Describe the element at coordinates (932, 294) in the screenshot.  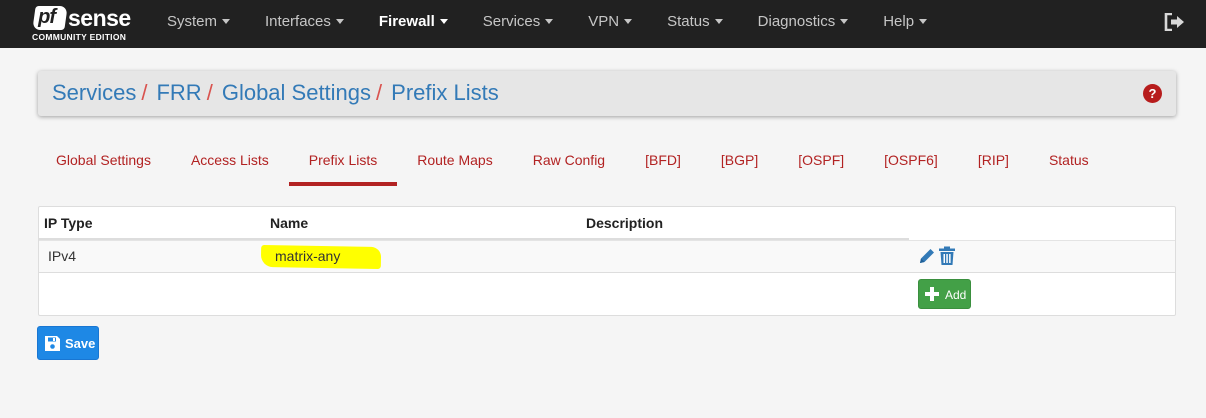
I see `plus-icon` at that location.